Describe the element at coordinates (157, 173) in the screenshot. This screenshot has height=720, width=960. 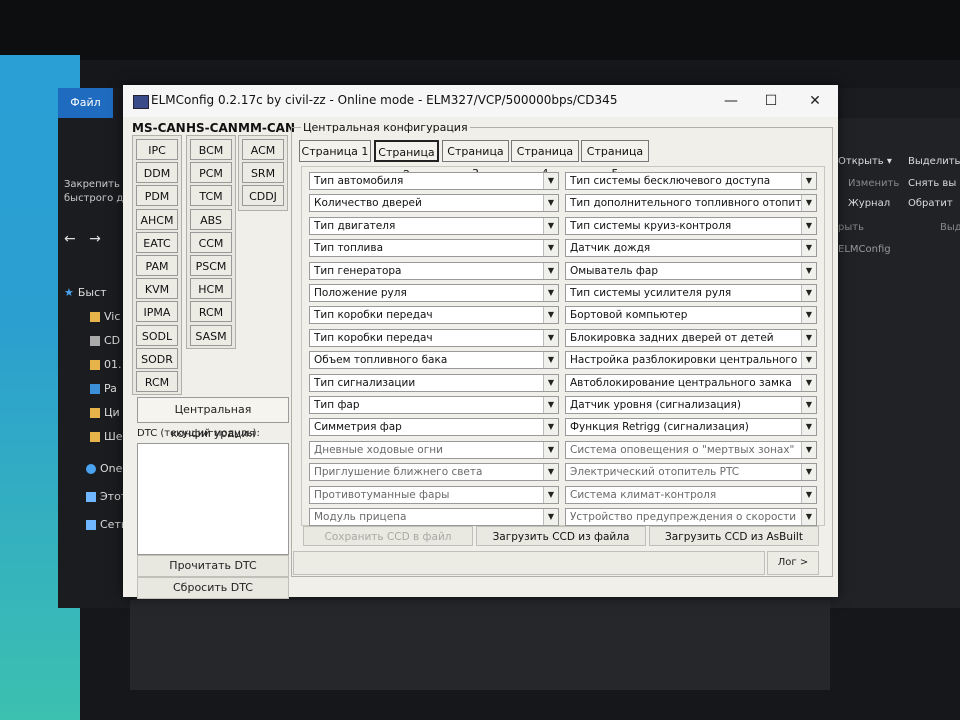
I see `module-button-ddm: DDM` at that location.